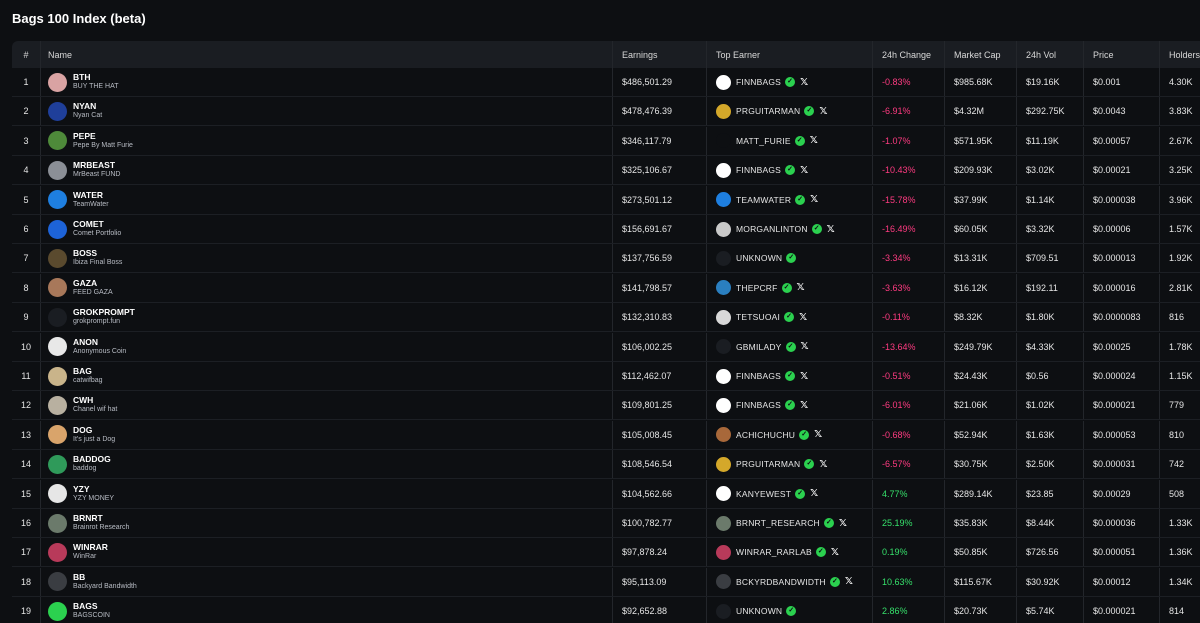 The width and height of the screenshot is (1200, 623). I want to click on top-earner-cell: WINRAR_RARLAB ✓ 𝕏, so click(796, 552).